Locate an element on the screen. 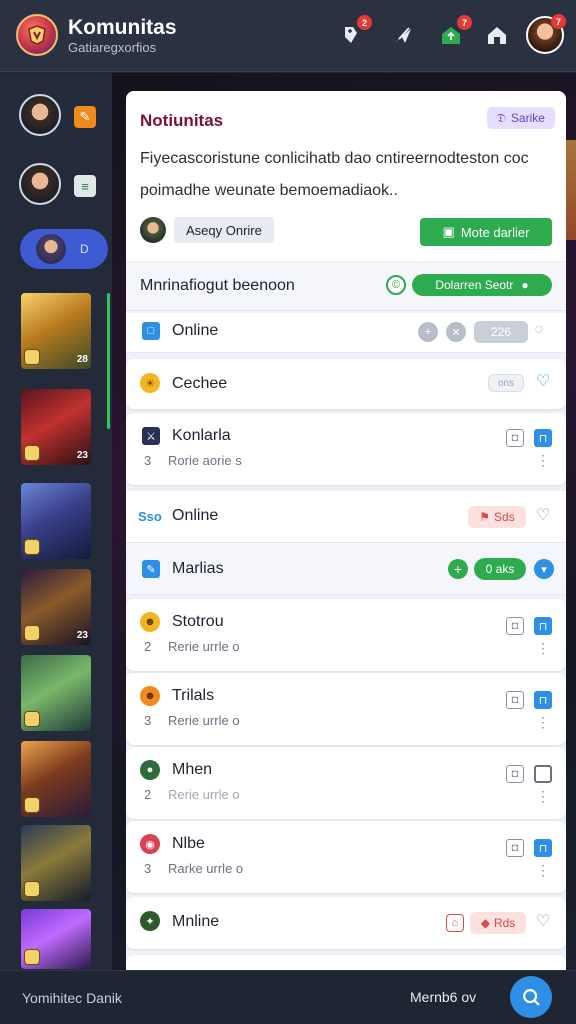  channel-row: ◉ Nlbe 3 Rarke urrle o ◘ ⊓ ⋮ is located at coordinates (346, 857).